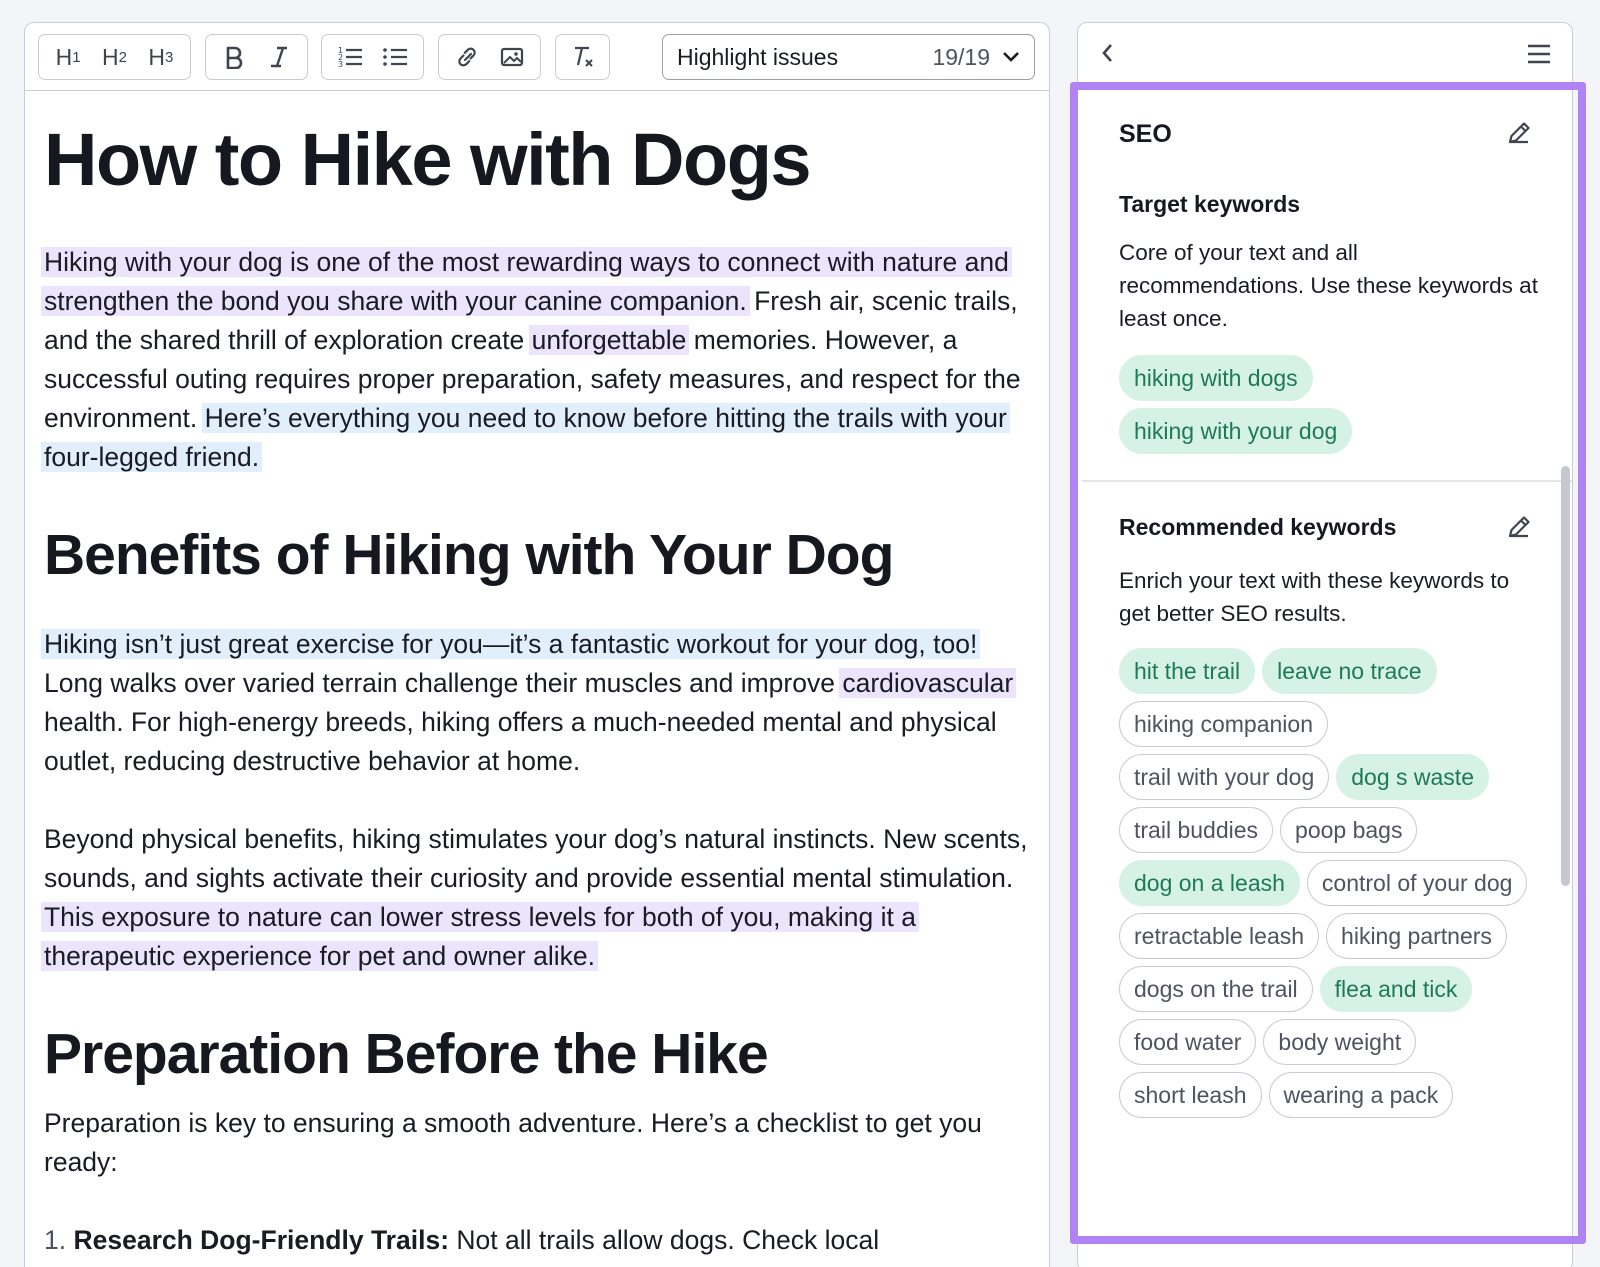  Describe the element at coordinates (489, 57) in the screenshot. I see `insert-group` at that location.